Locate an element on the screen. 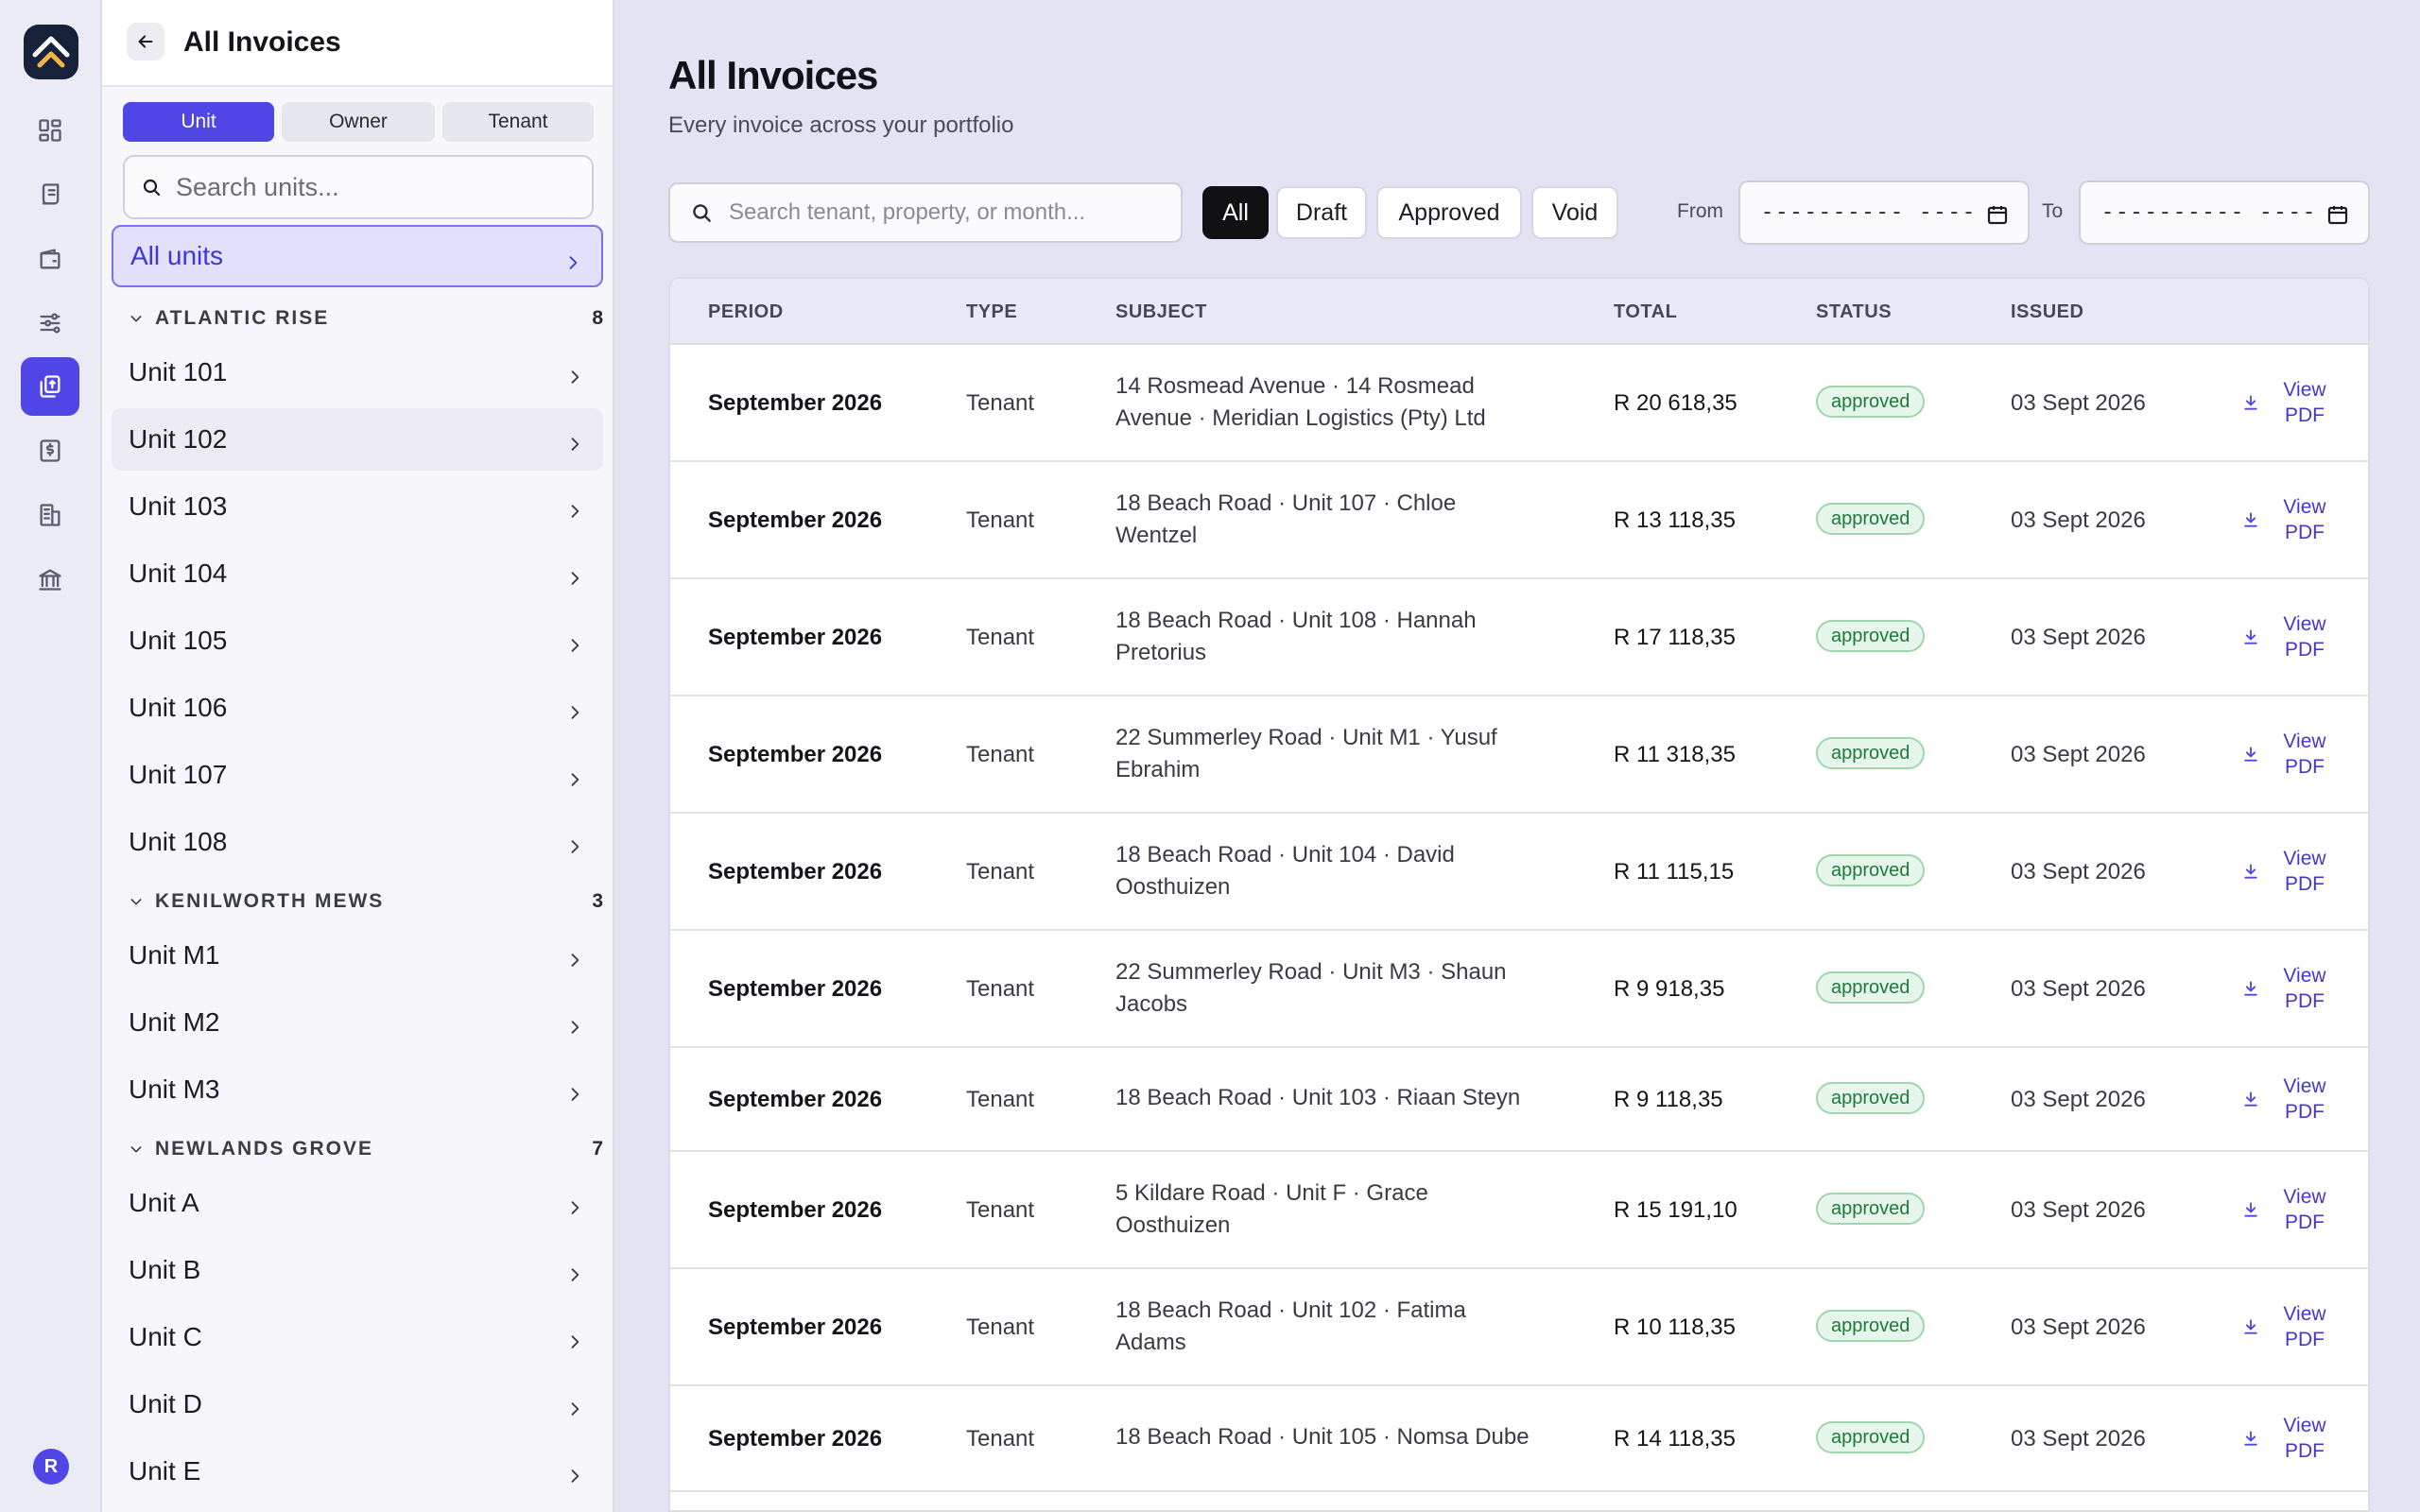 The height and width of the screenshot is (1512, 2420). invoice-search-input is located at coordinates (951, 212).